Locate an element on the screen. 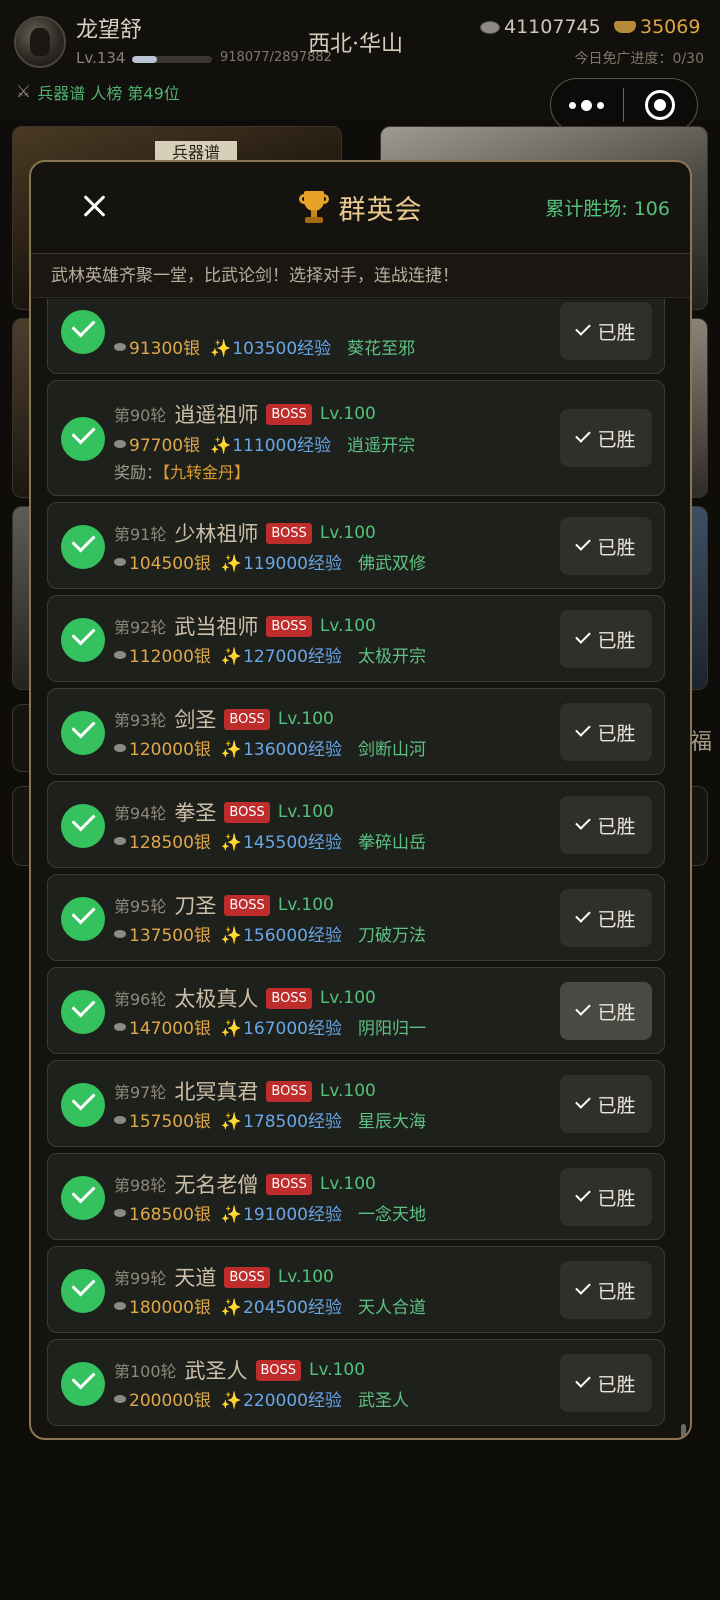  skill-name: 葵花至邪 is located at coordinates (381, 349).